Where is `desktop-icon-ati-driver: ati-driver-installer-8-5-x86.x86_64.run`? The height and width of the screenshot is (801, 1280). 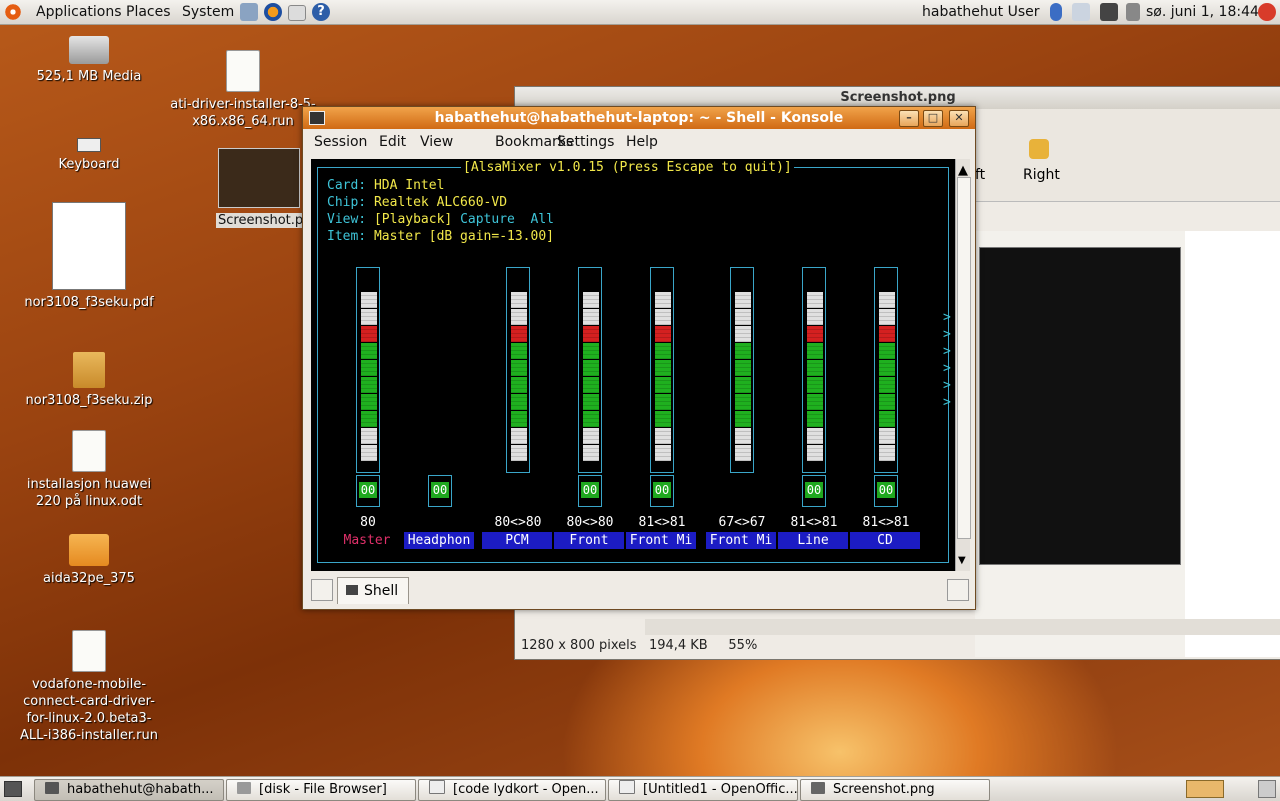 desktop-icon-ati-driver: ati-driver-installer-8-5-x86.x86_64.run is located at coordinates (243, 90).